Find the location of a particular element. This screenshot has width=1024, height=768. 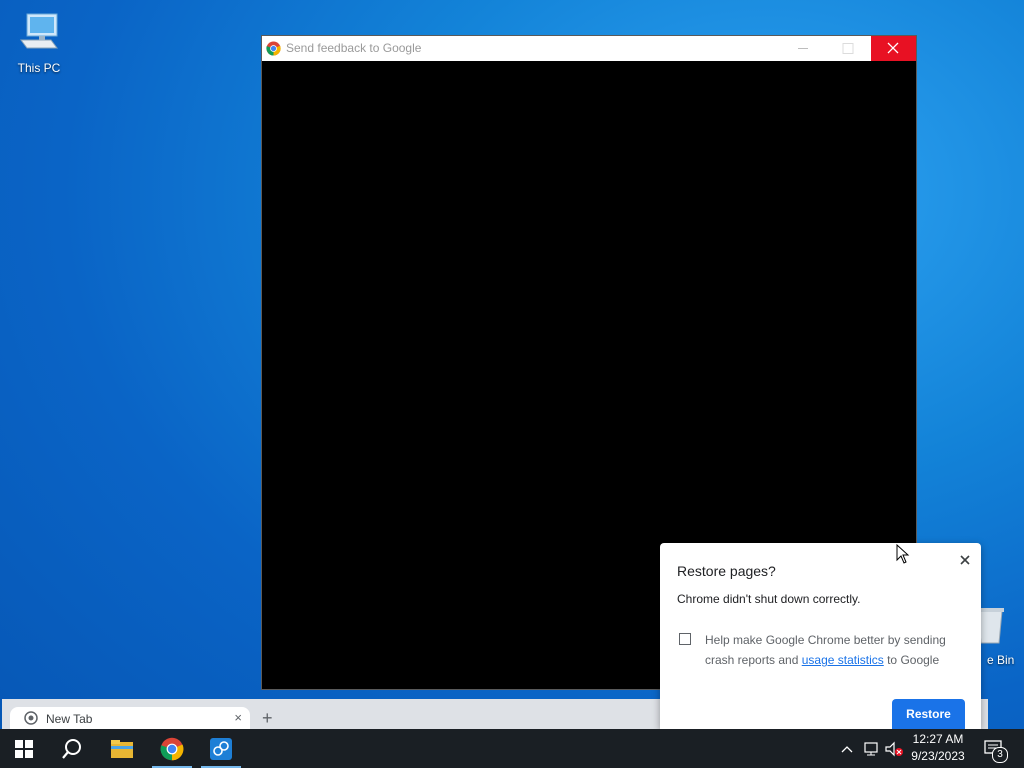

window-title: Send feedback to Google is located at coordinates (354, 48).